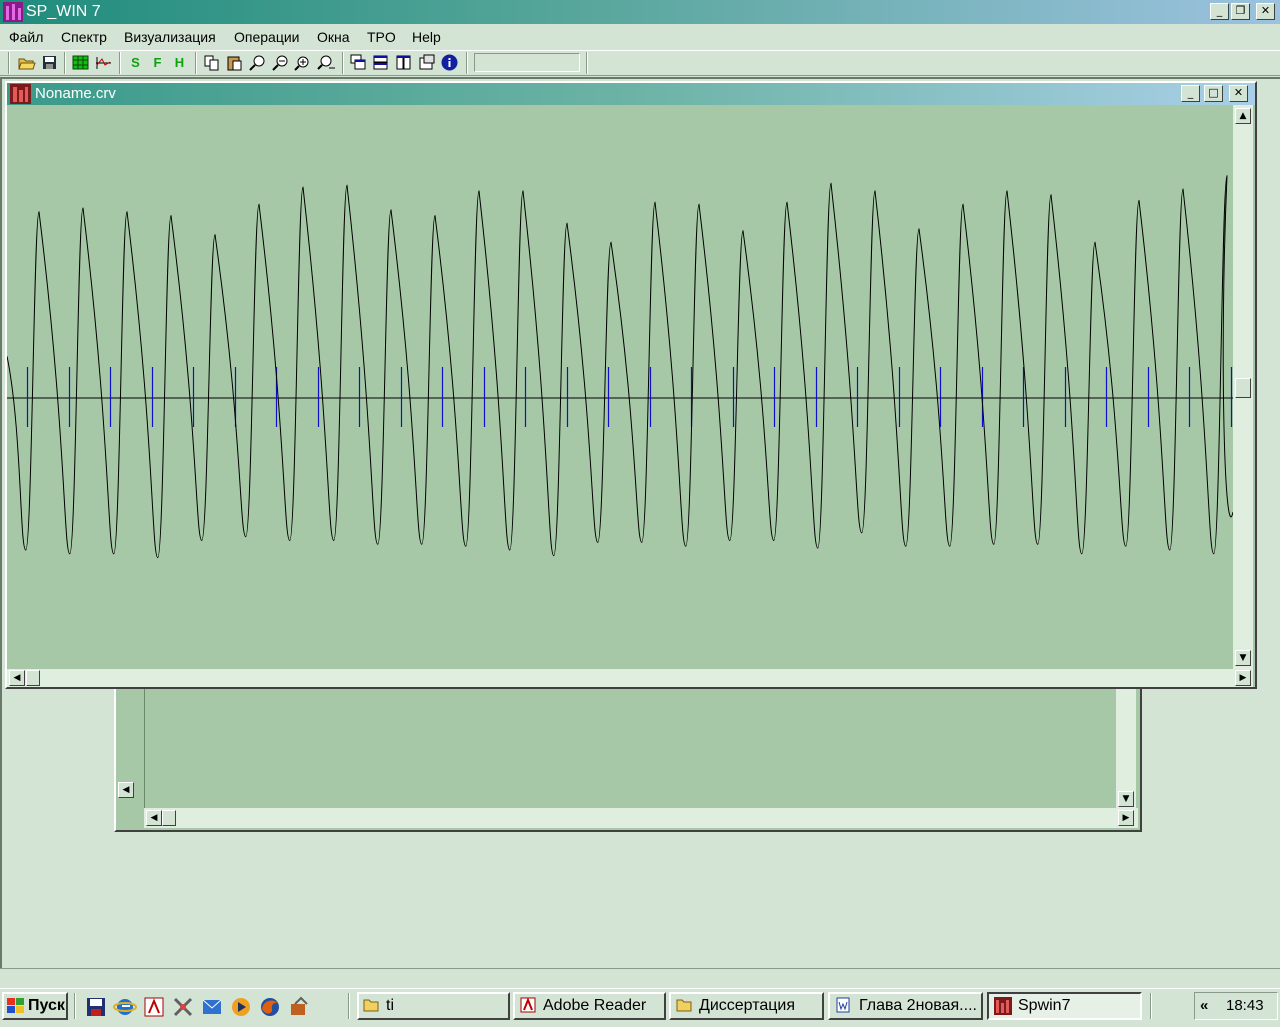 Image resolution: width=1280 pixels, height=1027 pixels. Describe the element at coordinates (20, 94) in the screenshot. I see `document-icon` at that location.